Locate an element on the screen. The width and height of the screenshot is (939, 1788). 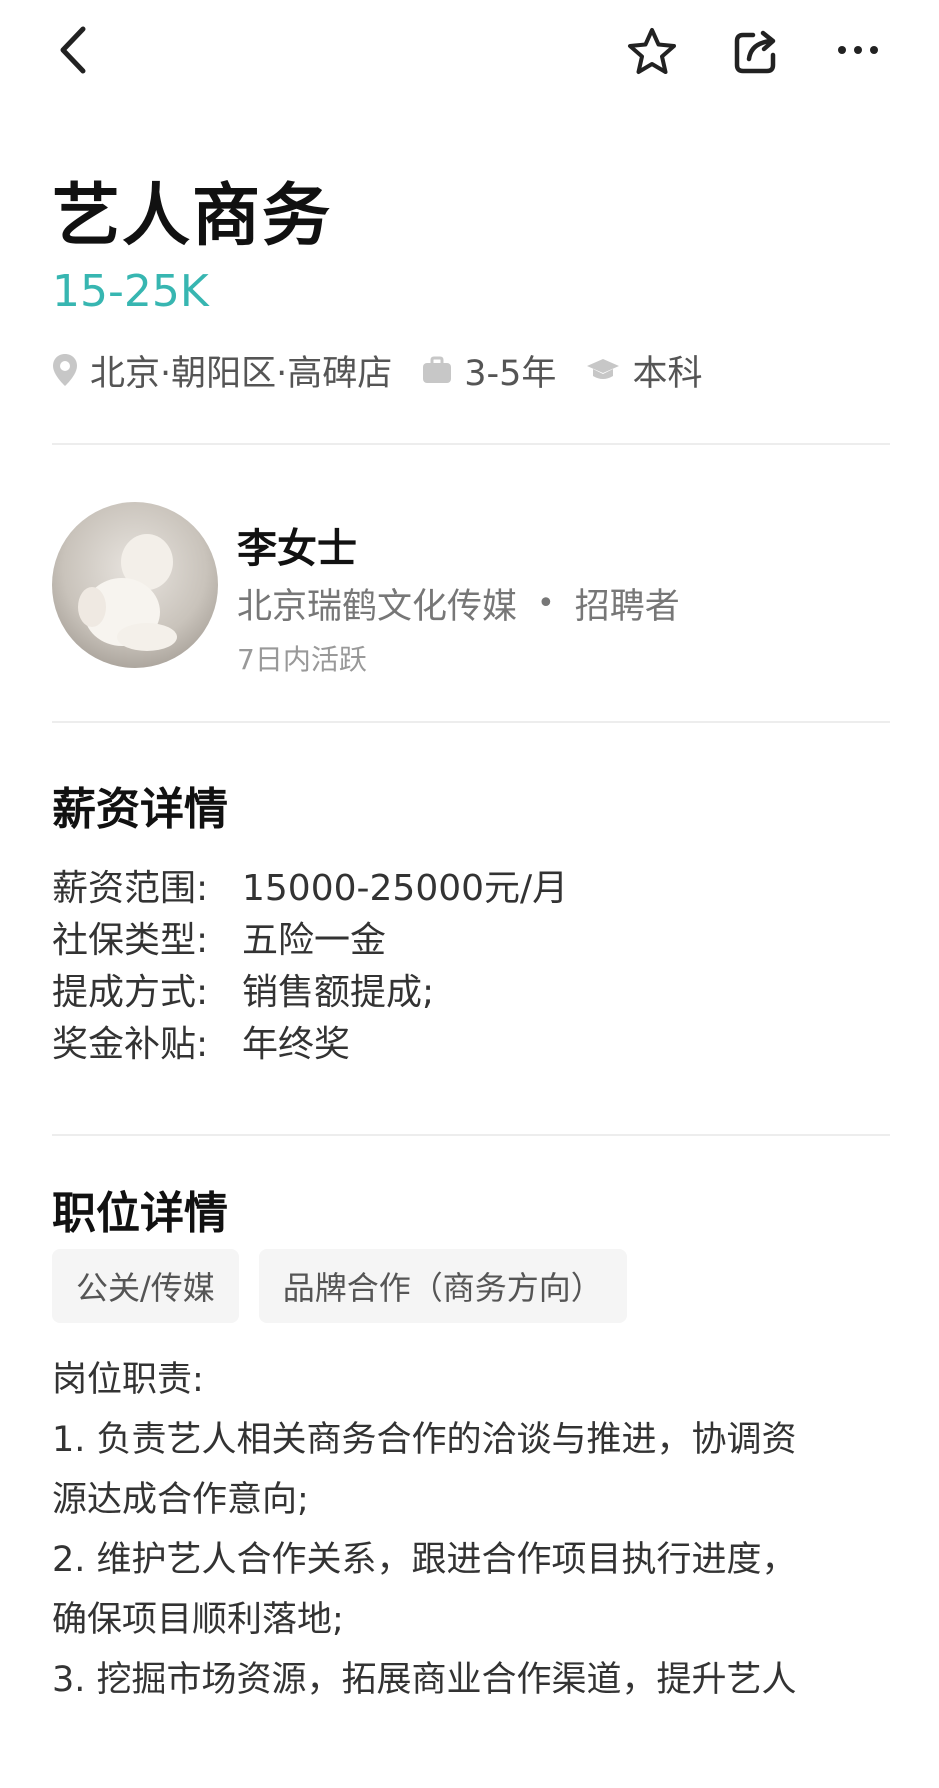
star-icon is located at coordinates (652, 52).